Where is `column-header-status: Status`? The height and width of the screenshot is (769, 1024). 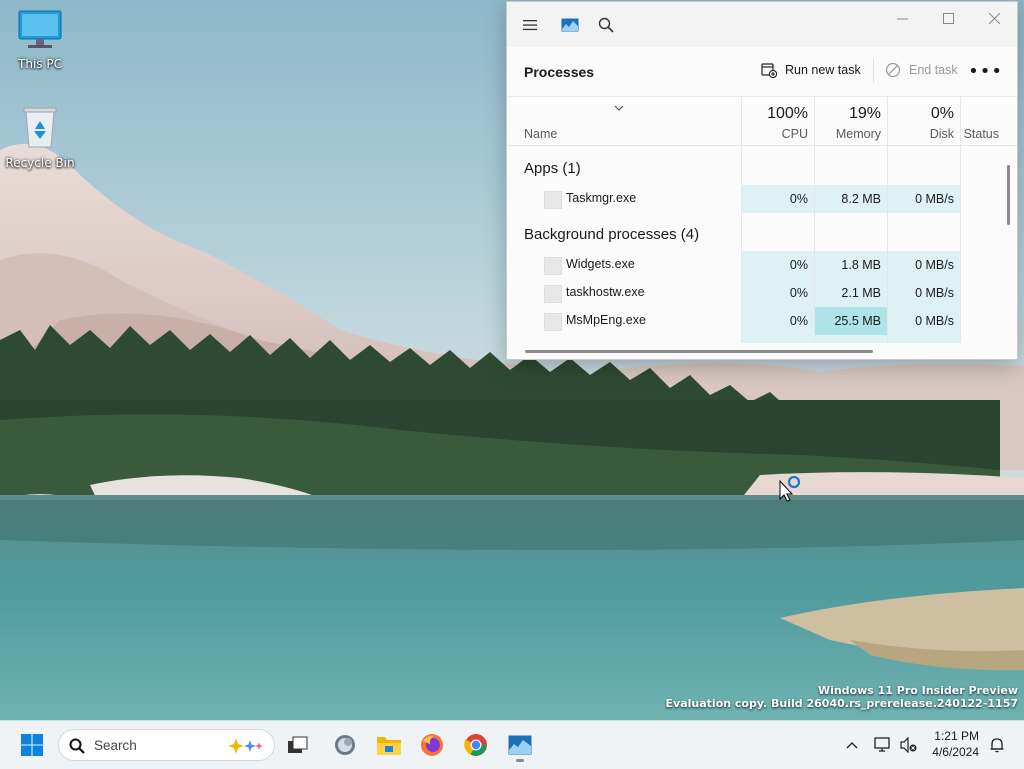 column-header-status: Status is located at coordinates (984, 121).